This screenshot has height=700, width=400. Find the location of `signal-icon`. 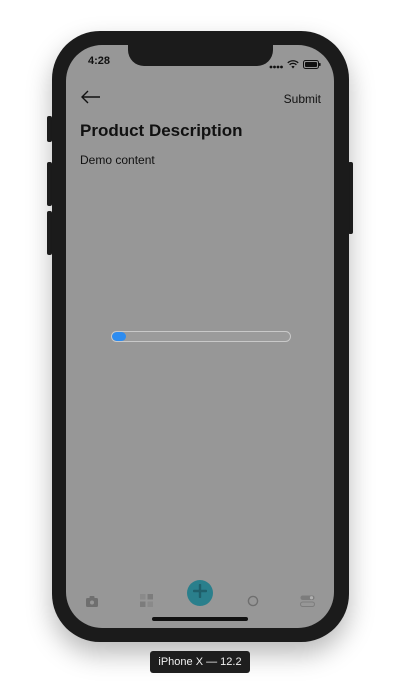

signal-icon is located at coordinates (276, 65).